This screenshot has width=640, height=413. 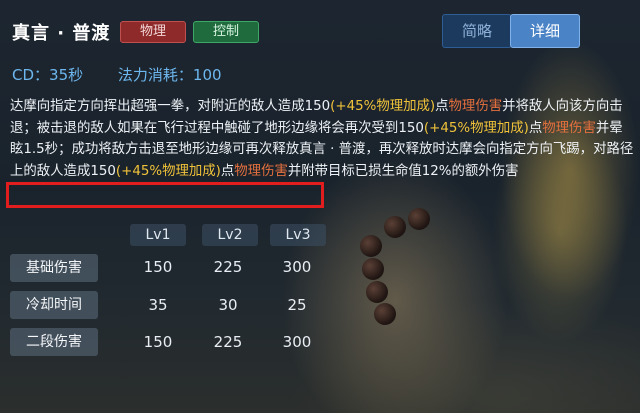 What do you see at coordinates (297, 305) in the screenshot?
I see `table-cell: 25` at bounding box center [297, 305].